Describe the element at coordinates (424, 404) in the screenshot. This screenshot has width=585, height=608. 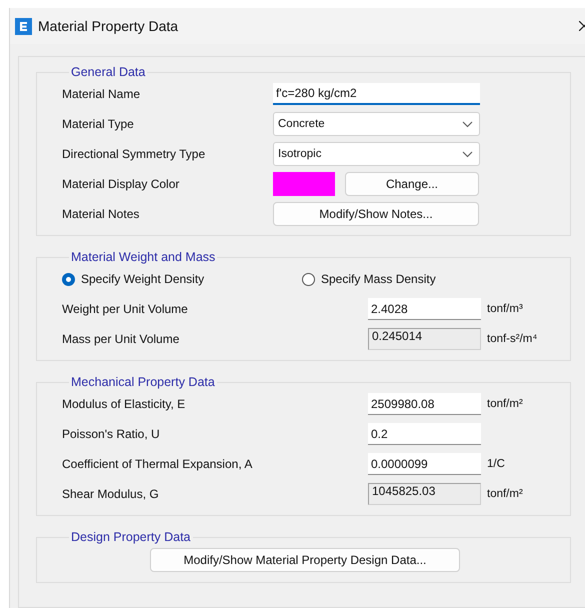
I see `number-field: 2509980.08` at that location.